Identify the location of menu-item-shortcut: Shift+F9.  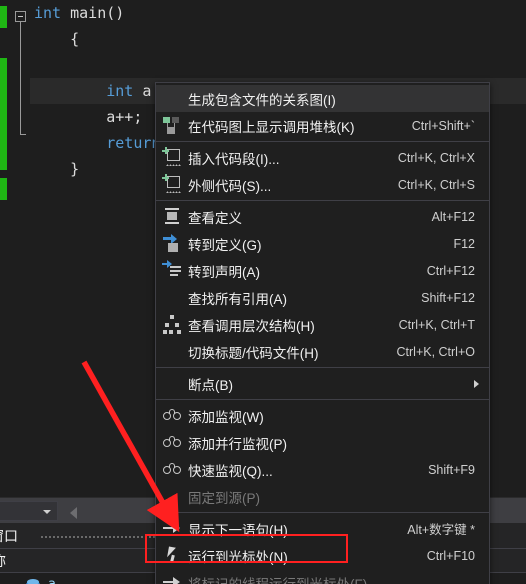
(451, 469).